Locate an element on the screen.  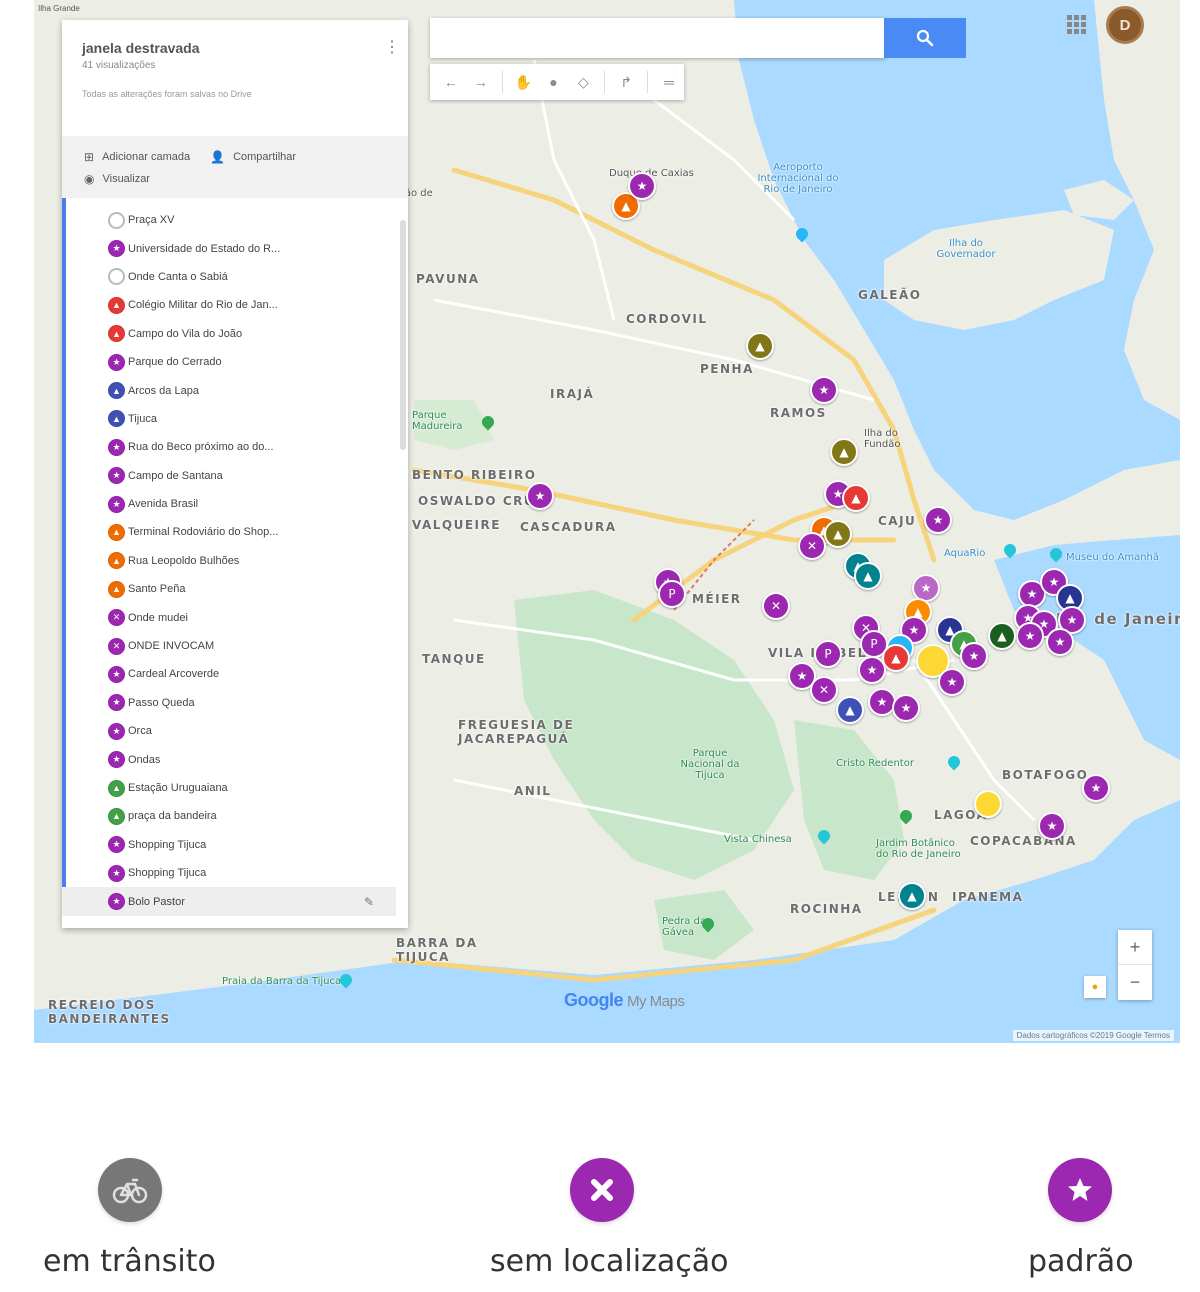
layer-item-label: Arcos da Lapa is located at coordinates (163, 390).